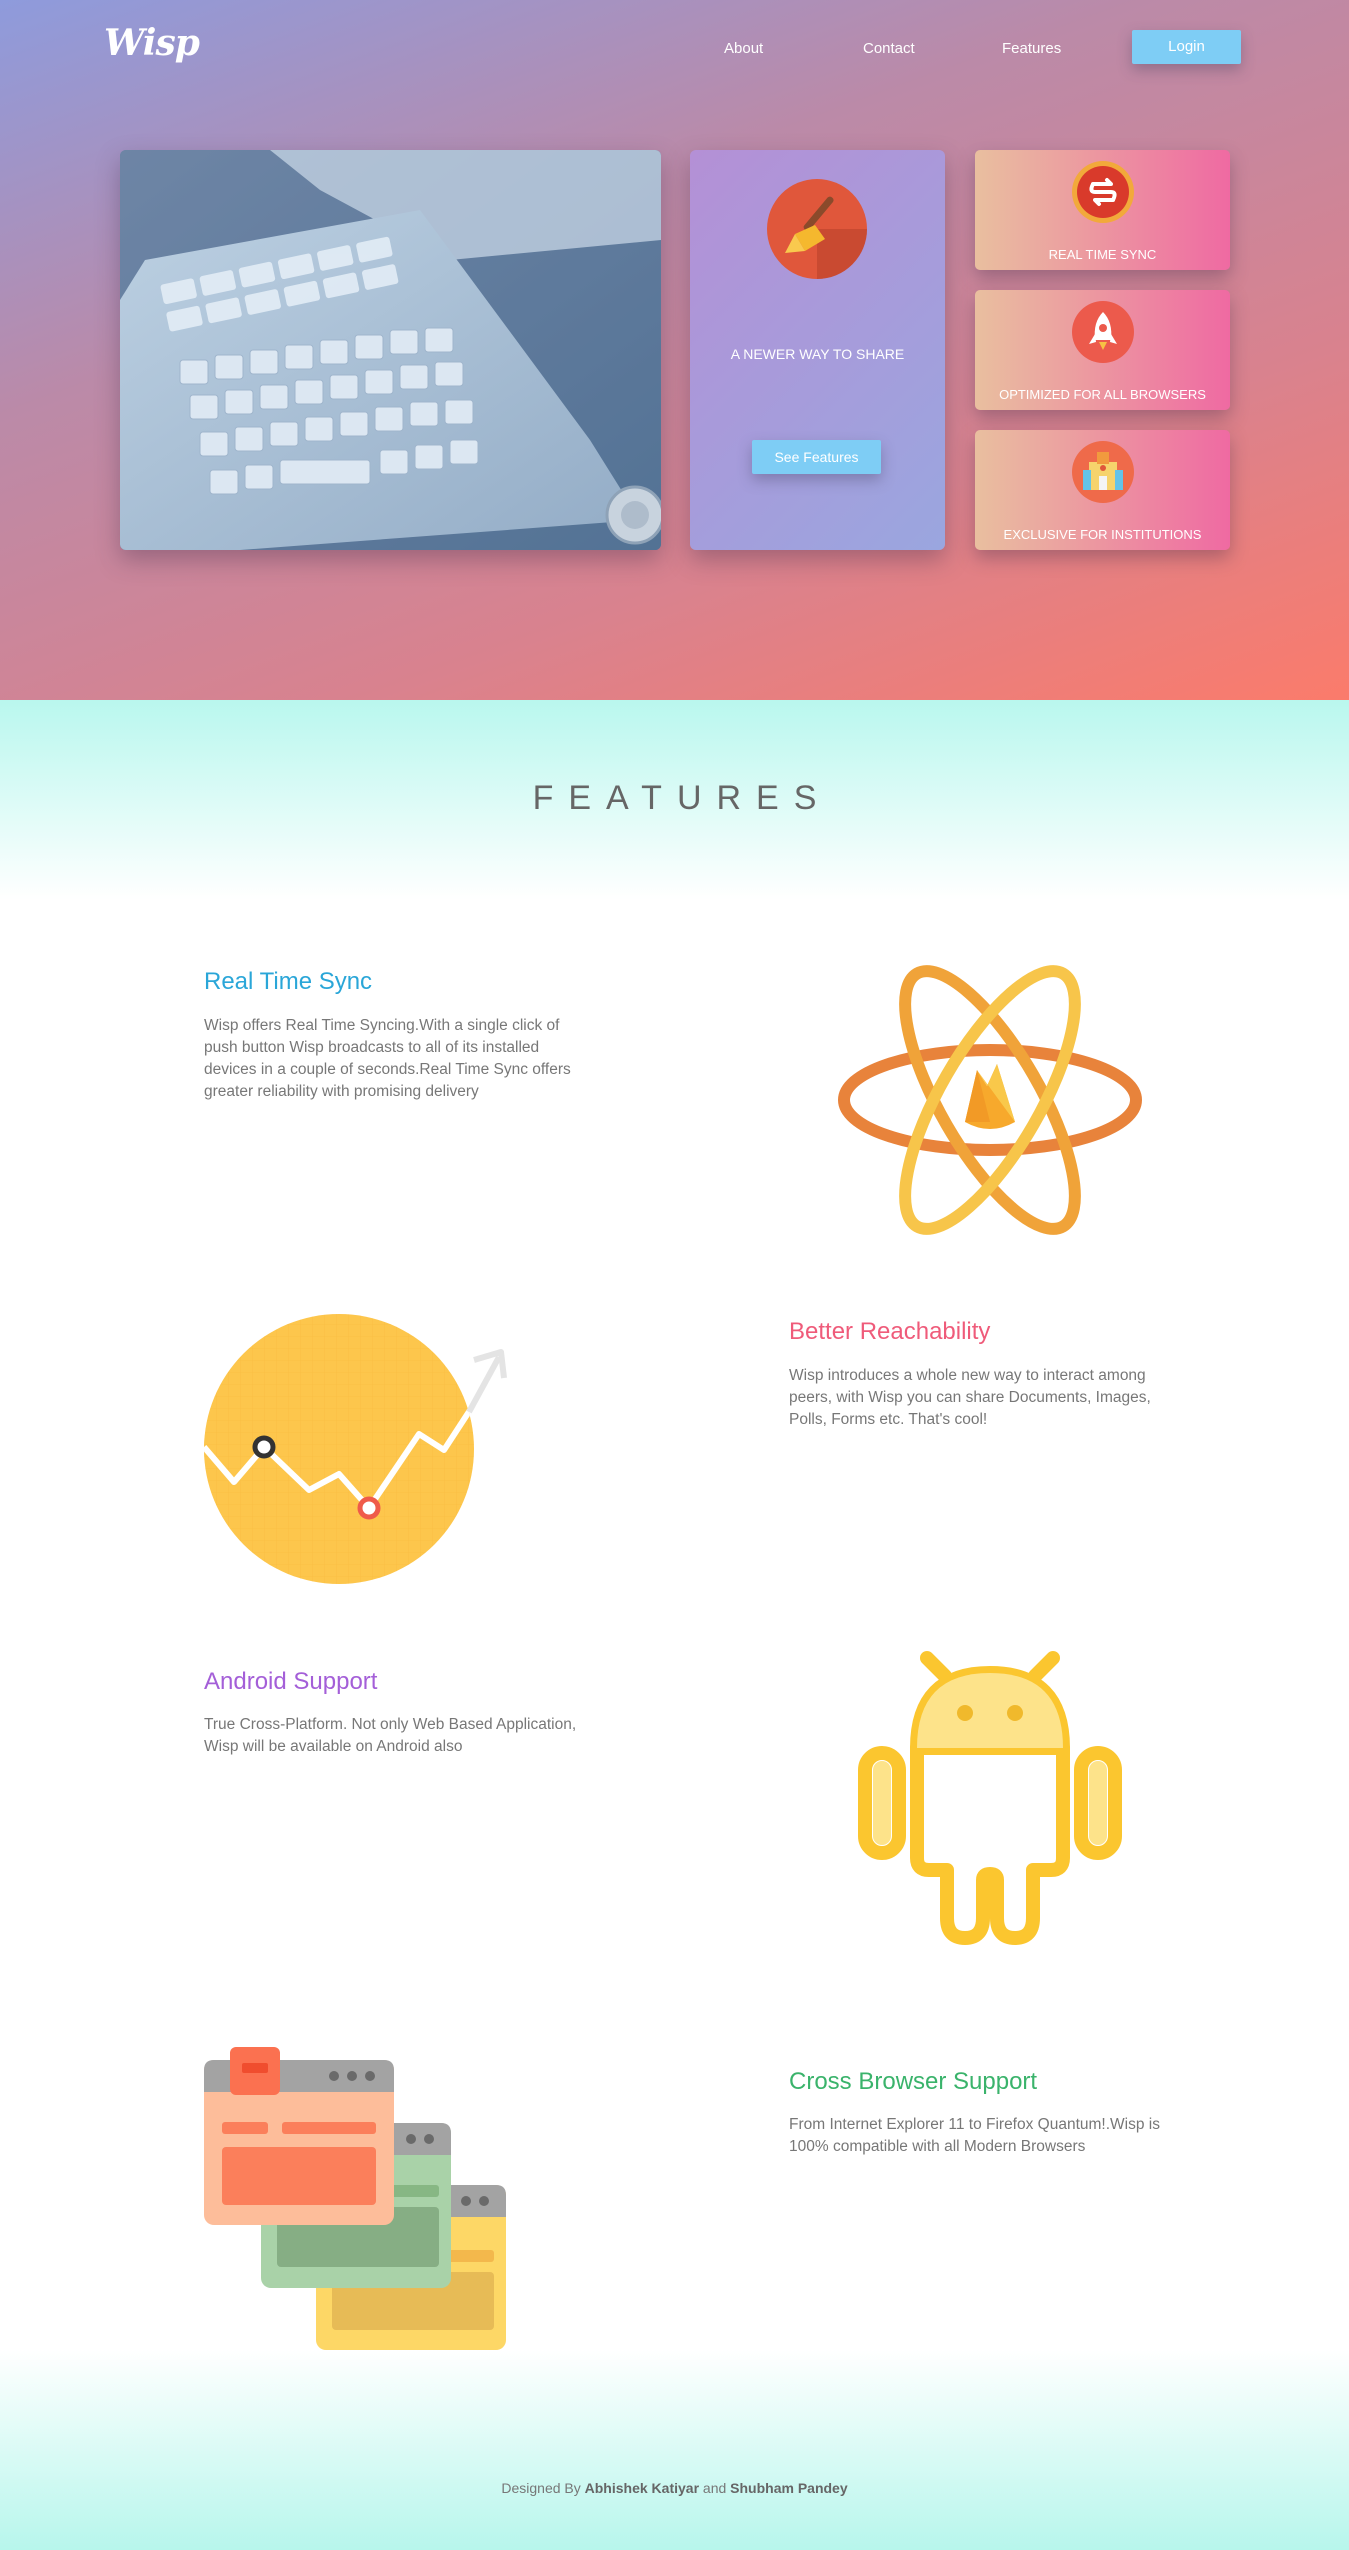 The image size is (1349, 2550). Describe the element at coordinates (1031, 48) in the screenshot. I see `nav-features: Features` at that location.